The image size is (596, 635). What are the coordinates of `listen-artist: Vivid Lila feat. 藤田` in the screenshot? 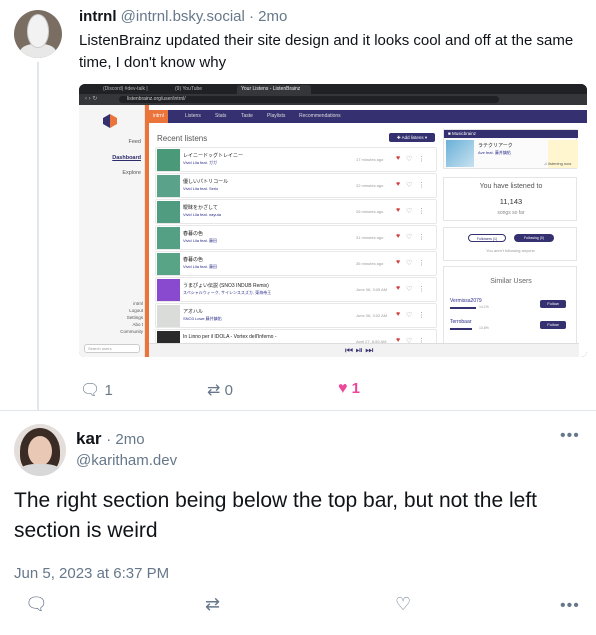 It's located at (200, 266).